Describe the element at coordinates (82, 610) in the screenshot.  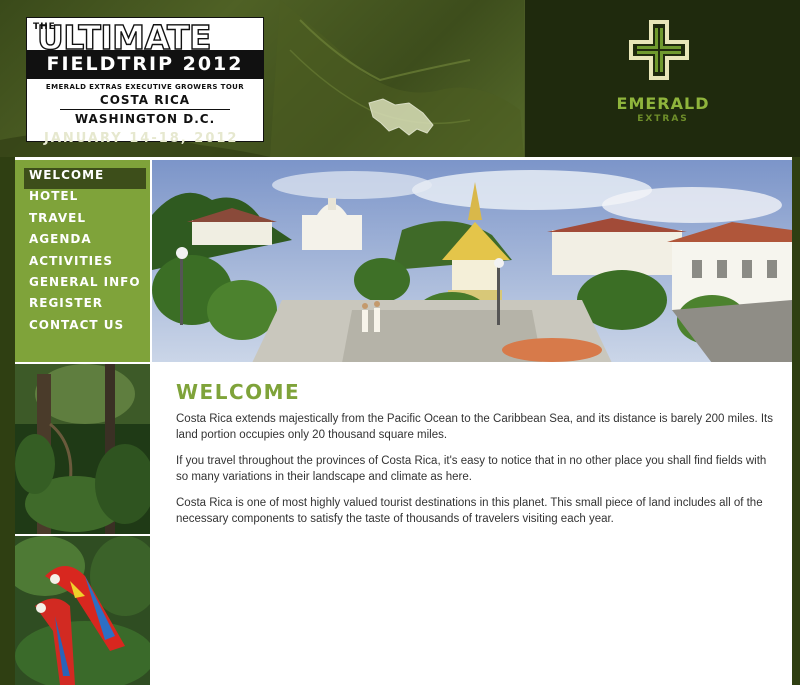
I see `side-image-macaws` at that location.